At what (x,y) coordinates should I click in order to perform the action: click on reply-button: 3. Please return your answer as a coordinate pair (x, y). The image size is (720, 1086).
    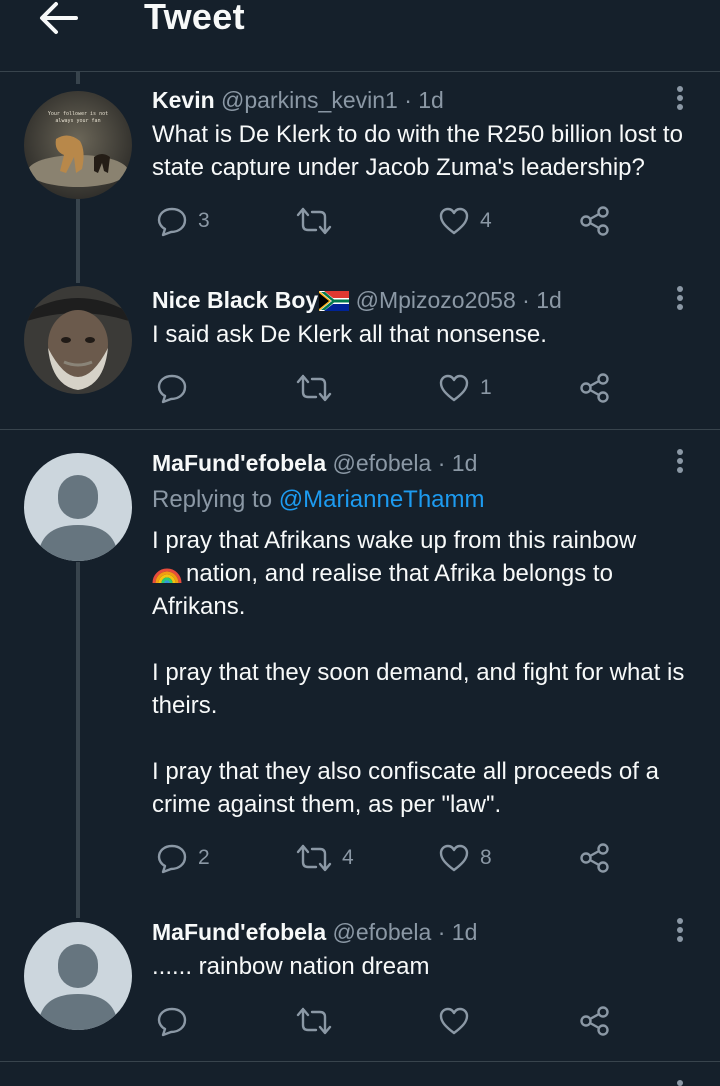
    Looking at the image, I should click on (183, 221).